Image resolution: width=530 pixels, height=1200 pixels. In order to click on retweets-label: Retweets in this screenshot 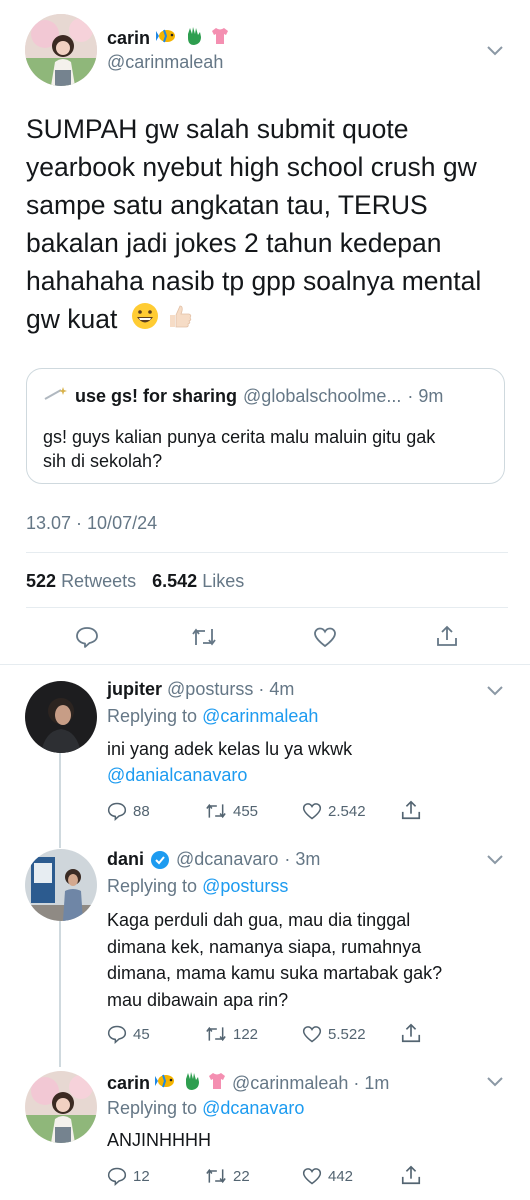, I will do `click(98, 581)`.